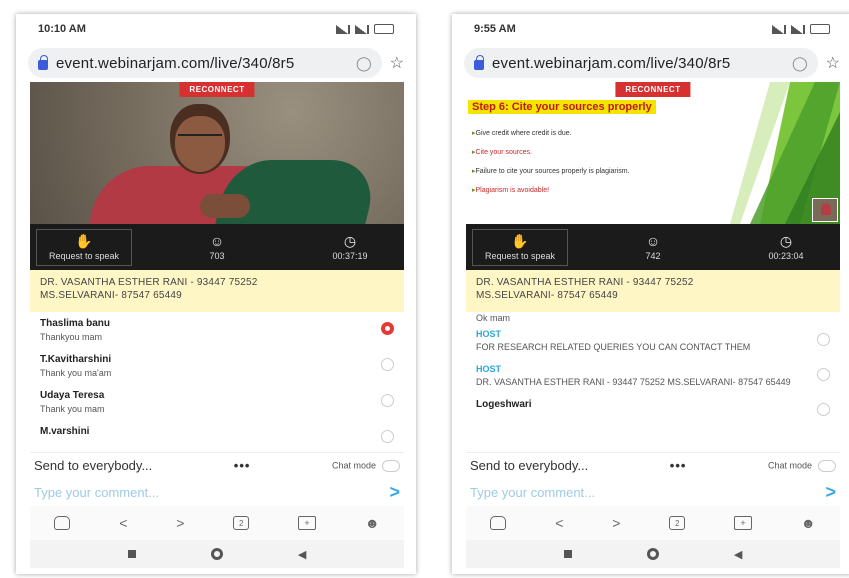 The width and height of the screenshot is (849, 578). I want to click on chat-message: Udaya Teresa Thank you mam, so click(217, 402).